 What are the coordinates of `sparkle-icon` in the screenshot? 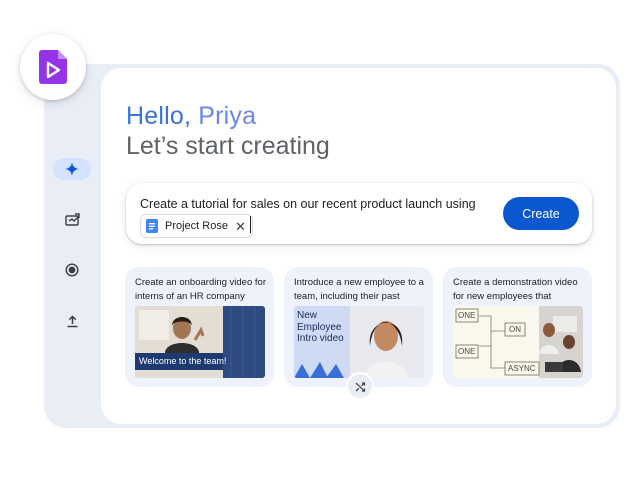 It's located at (72, 169).